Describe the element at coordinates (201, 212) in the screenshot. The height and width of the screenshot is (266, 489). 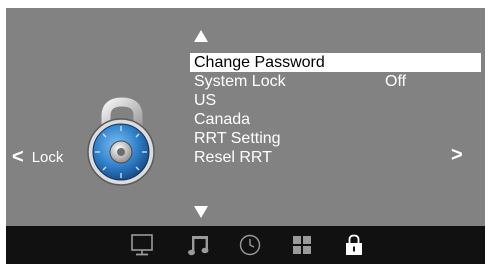
I see `scroll-down-arrow-icon` at that location.